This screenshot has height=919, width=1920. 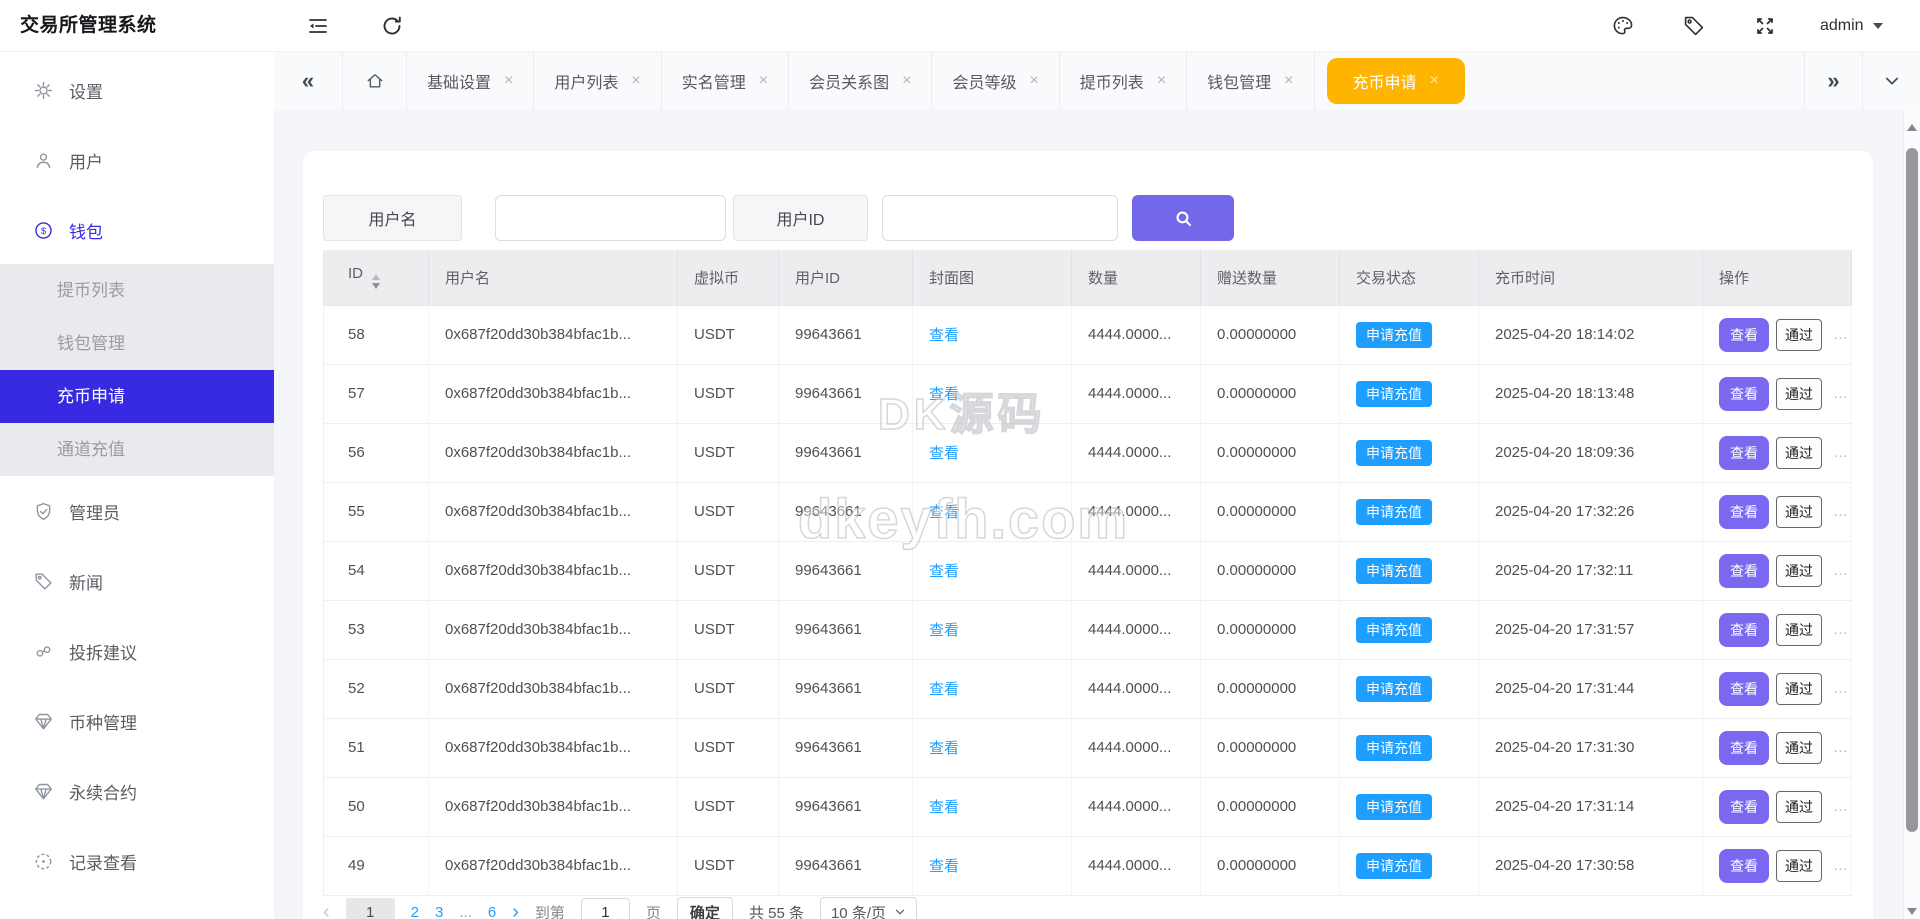 What do you see at coordinates (137, 511) in the screenshot?
I see `sidebar-item-4: 管理员` at bounding box center [137, 511].